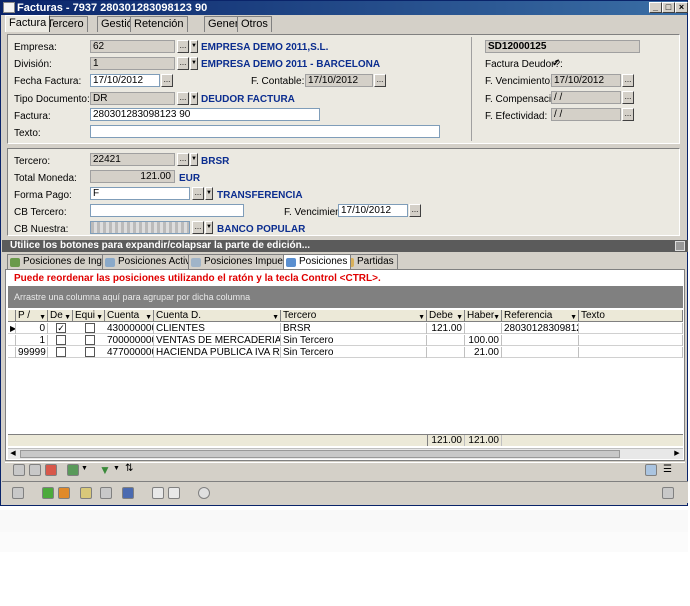 Image resolution: width=690 pixels, height=606 pixels. Describe the element at coordinates (586, 97) in the screenshot. I see `f-compensacion-field: / /` at that location.